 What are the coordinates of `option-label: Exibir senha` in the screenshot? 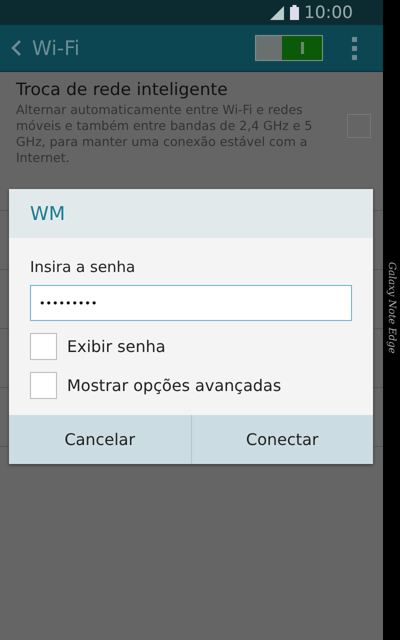 It's located at (116, 346).